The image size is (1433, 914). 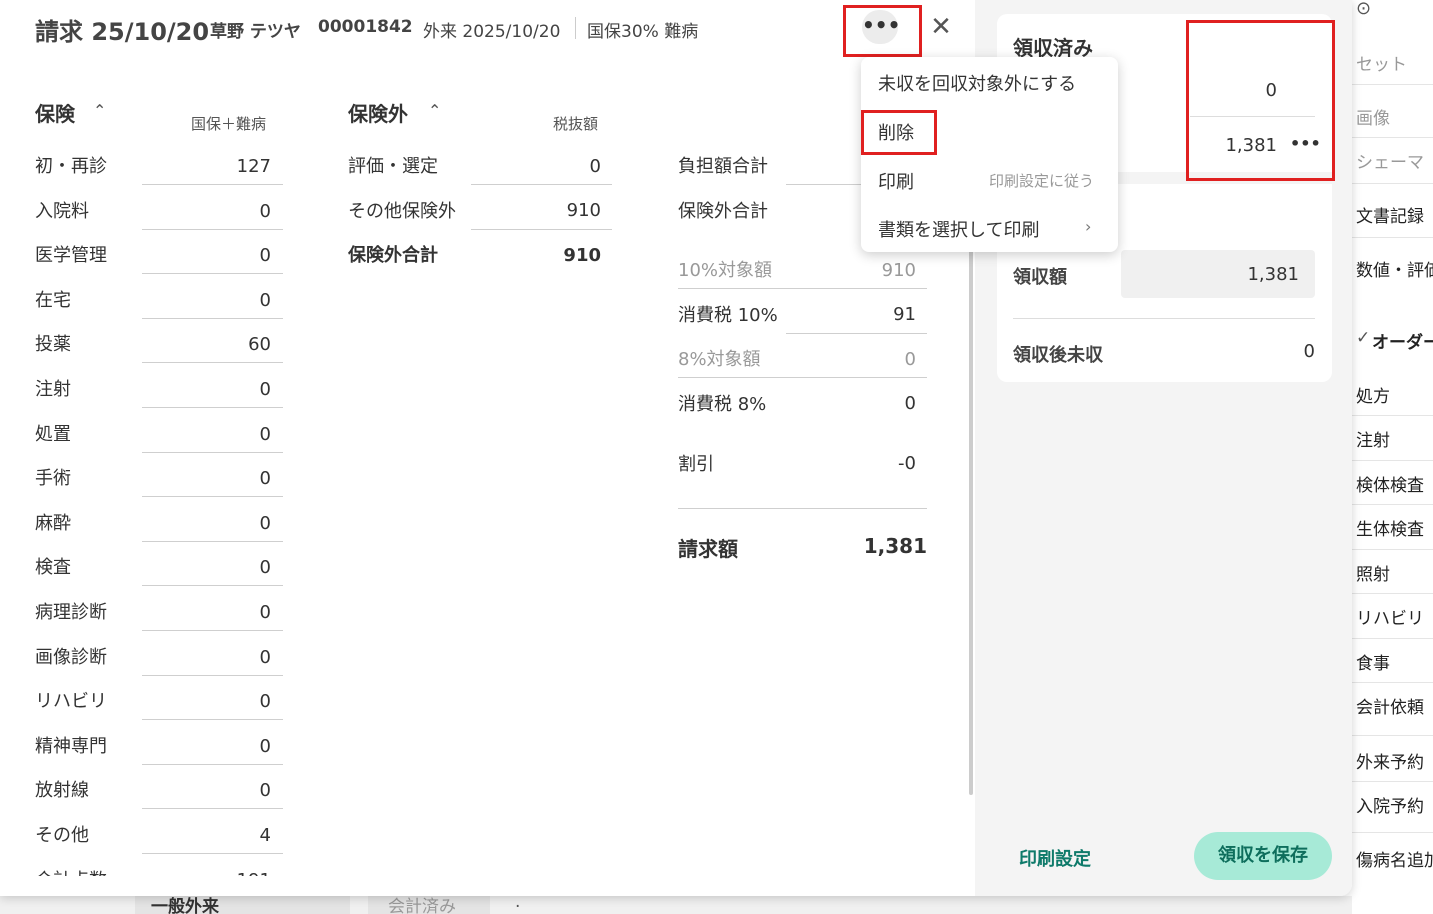 What do you see at coordinates (1373, 572) in the screenshot?
I see `bg-item-radiation: 照射` at bounding box center [1373, 572].